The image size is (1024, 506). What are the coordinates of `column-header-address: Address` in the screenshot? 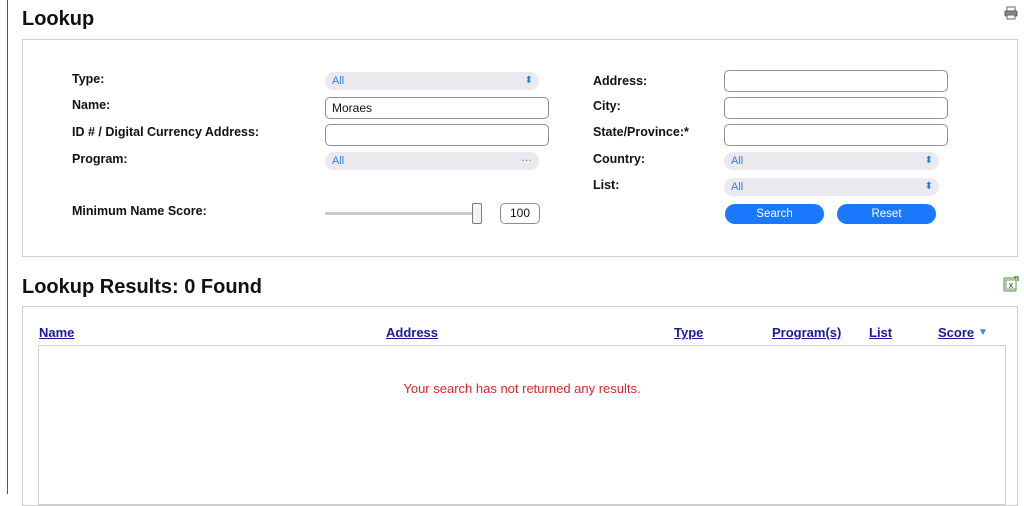 It's located at (412, 332).